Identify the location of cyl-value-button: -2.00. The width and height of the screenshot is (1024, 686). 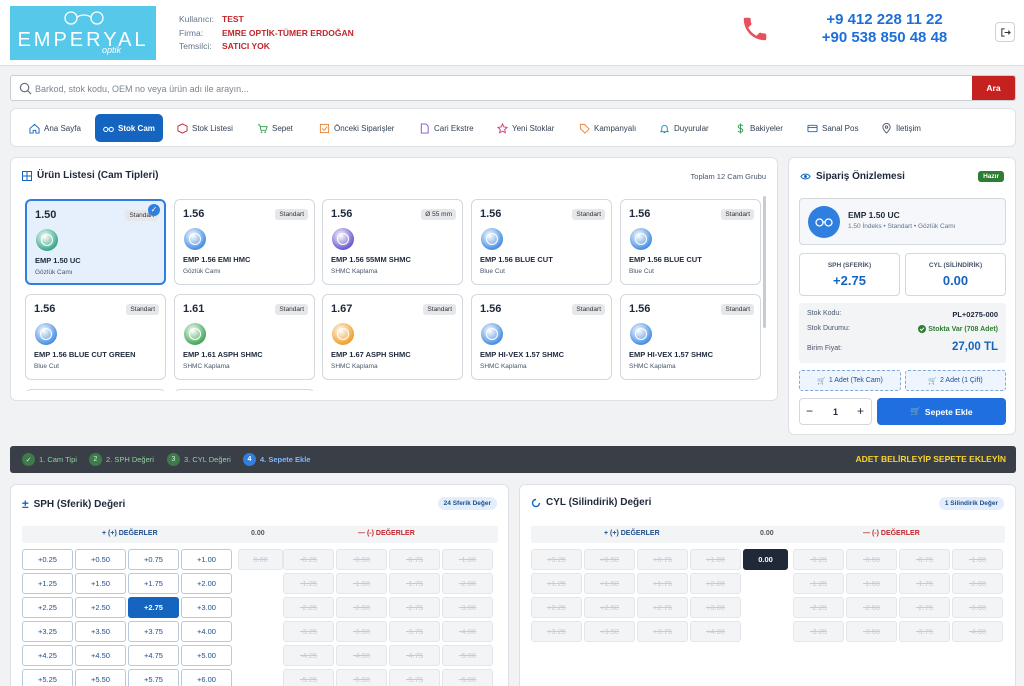
(977, 583).